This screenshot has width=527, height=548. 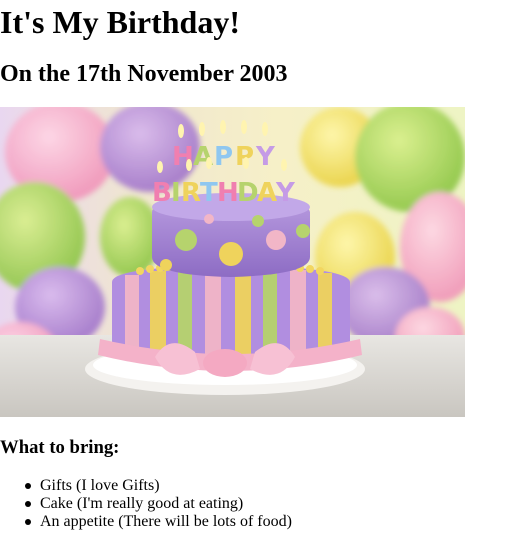 What do you see at coordinates (191, 193) in the screenshot?
I see `svg-text: R` at bounding box center [191, 193].